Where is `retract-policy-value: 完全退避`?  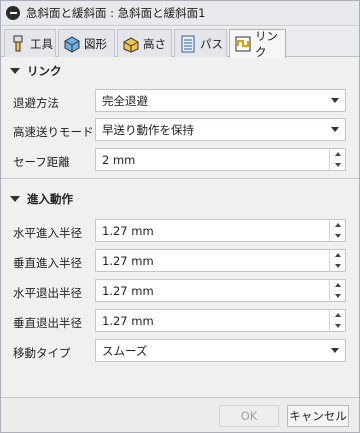
retract-policy-value: 完全退避 is located at coordinates (125, 100).